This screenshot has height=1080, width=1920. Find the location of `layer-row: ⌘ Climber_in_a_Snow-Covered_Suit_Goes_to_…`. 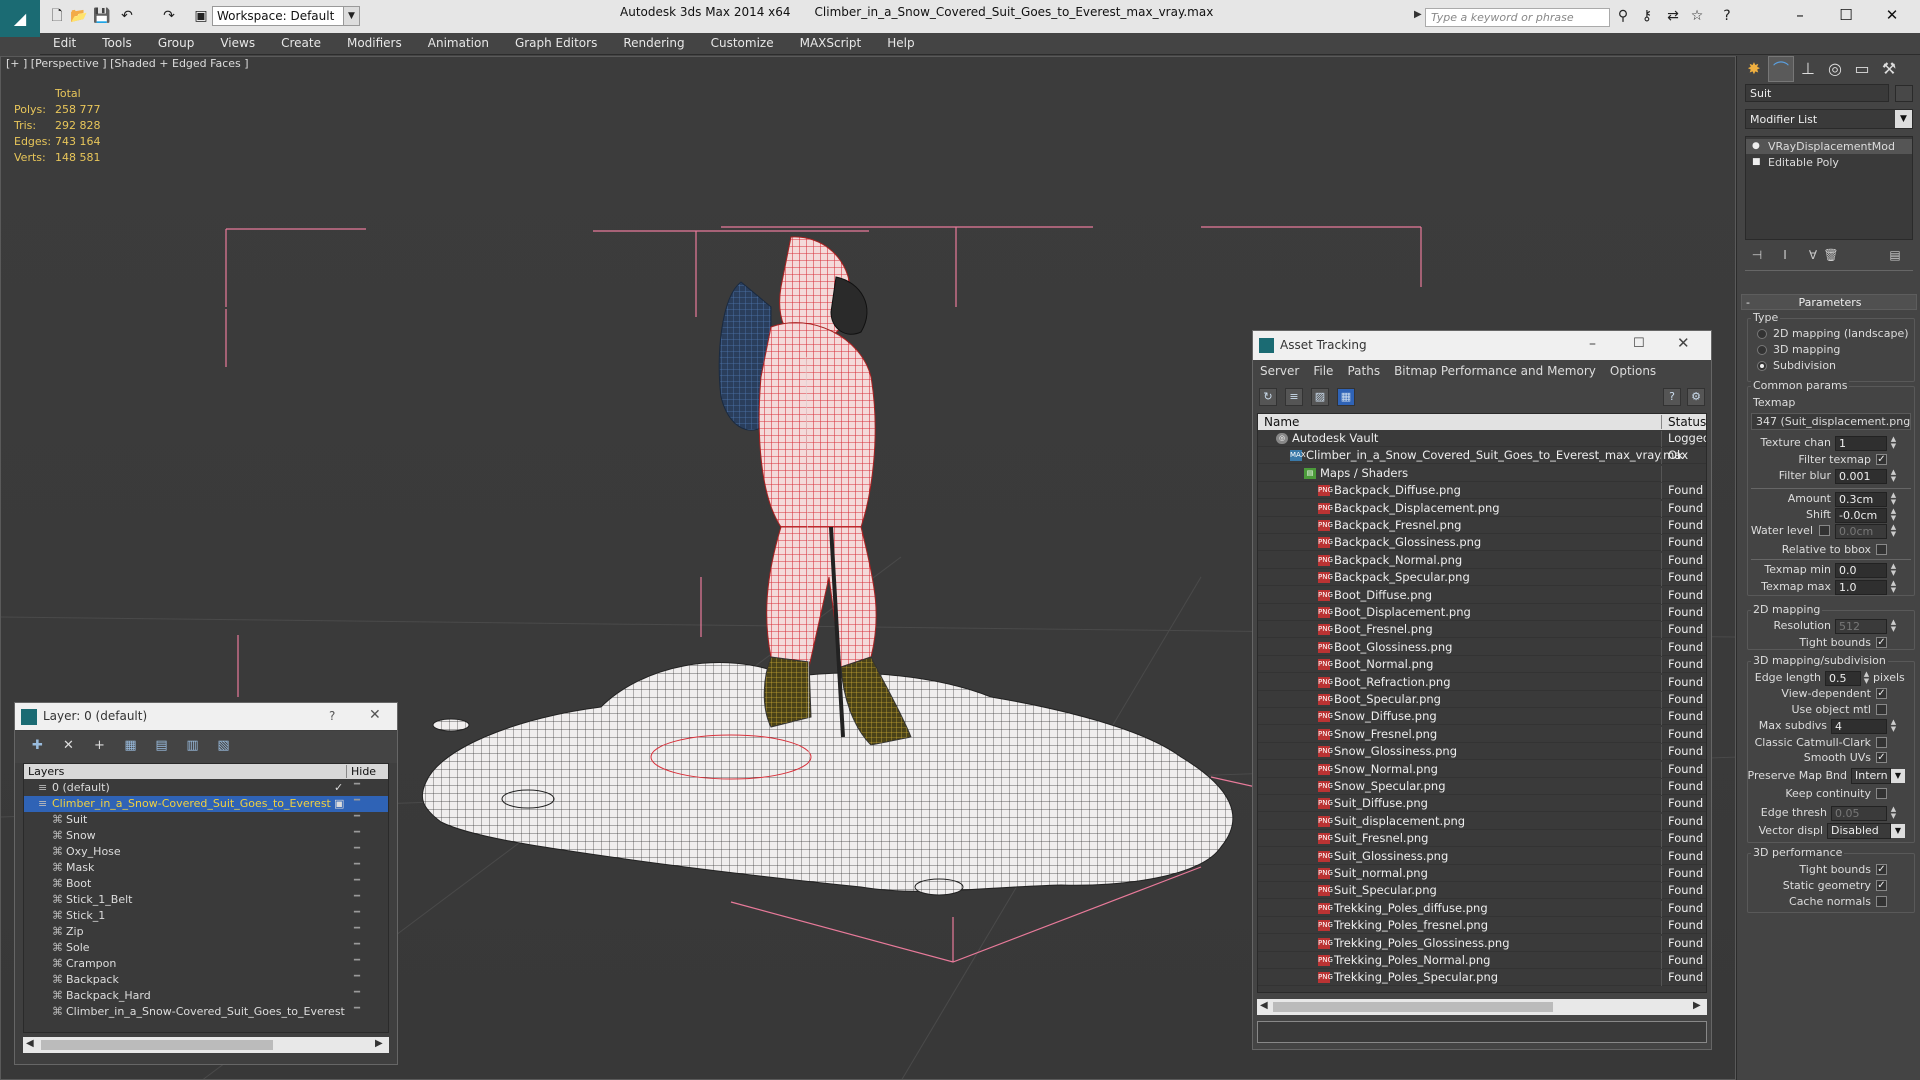

layer-row: ⌘ Climber_in_a_Snow-Covered_Suit_Goes_to_… is located at coordinates (206, 1011).